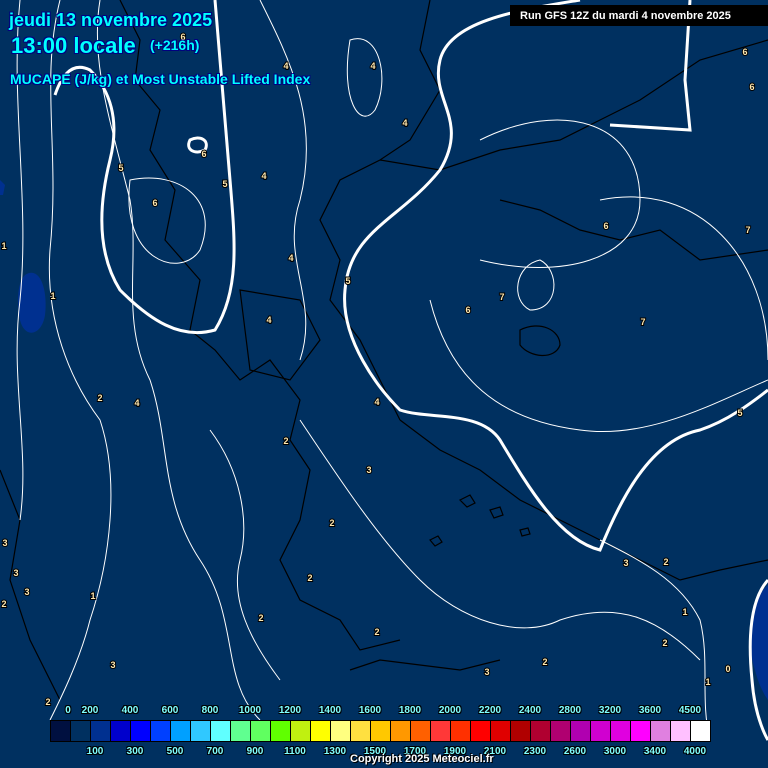  I want to click on model-run-banner: Run GFS 12Z du mardi 4 novembre 2025, so click(639, 15).